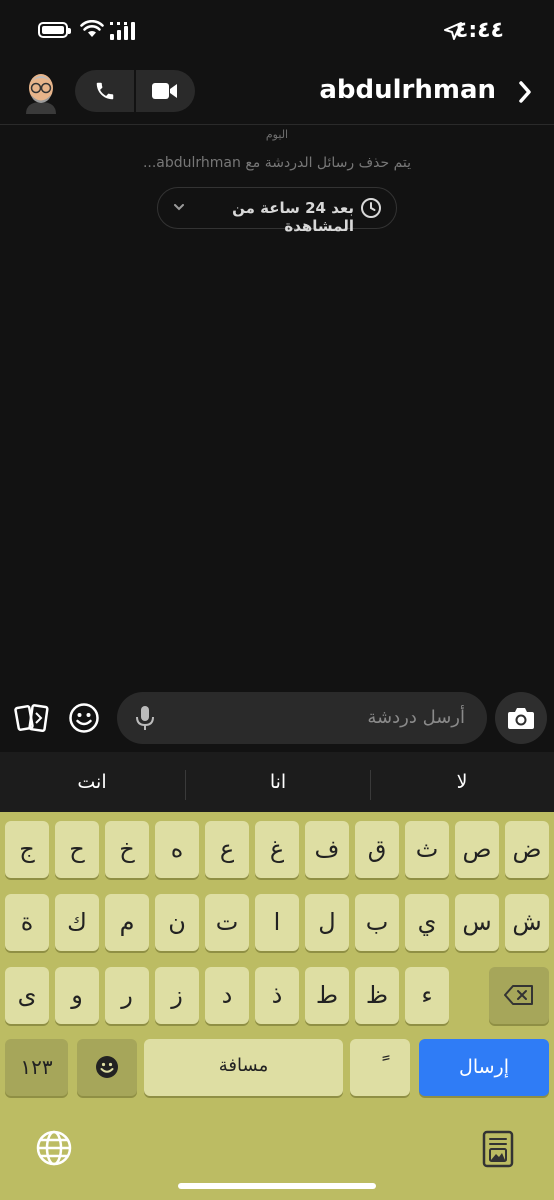 Image resolution: width=554 pixels, height=1200 pixels. I want to click on keyboard-suggestions: لا انا انت, so click(277, 782).